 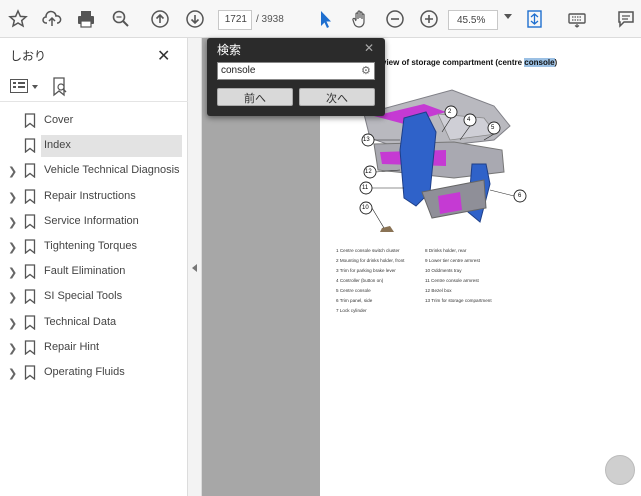 I want to click on bookmark-label: Repair Hint, so click(x=72, y=346).